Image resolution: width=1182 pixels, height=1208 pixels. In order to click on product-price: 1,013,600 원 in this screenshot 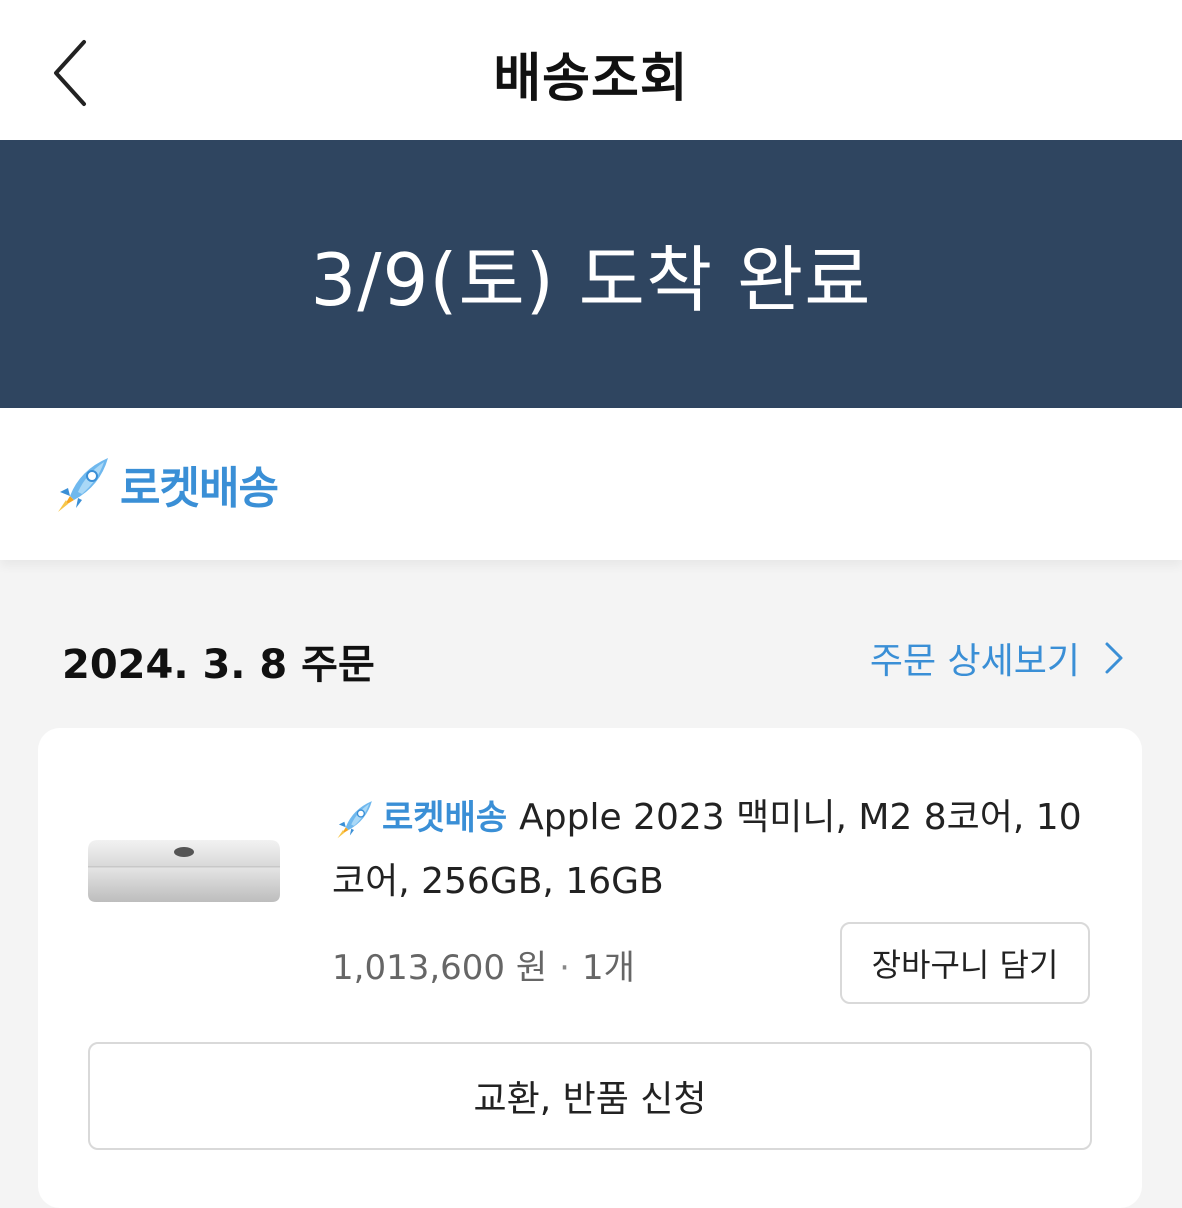, I will do `click(440, 968)`.